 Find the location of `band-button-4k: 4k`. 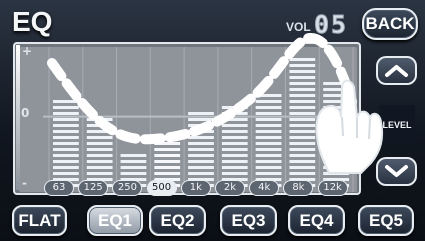

band-button-4k: 4k is located at coordinates (264, 188).